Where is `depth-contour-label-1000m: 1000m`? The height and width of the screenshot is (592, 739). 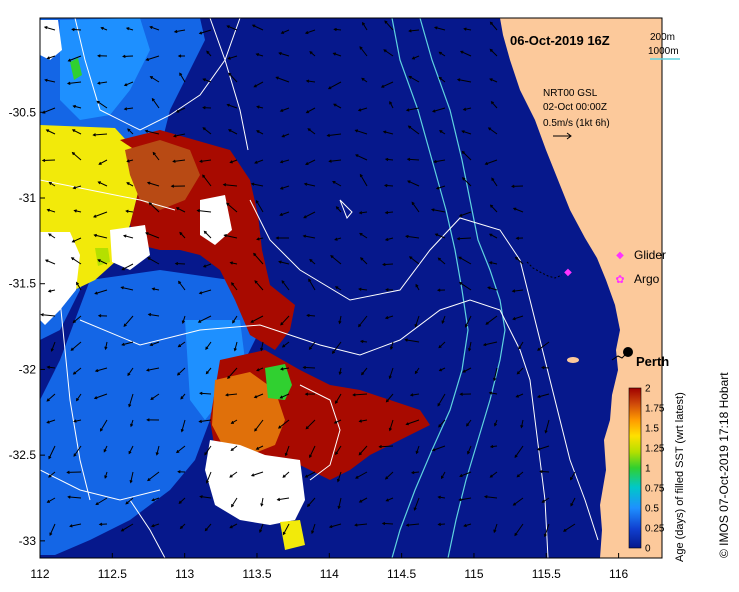 depth-contour-label-1000m: 1000m is located at coordinates (663, 51).